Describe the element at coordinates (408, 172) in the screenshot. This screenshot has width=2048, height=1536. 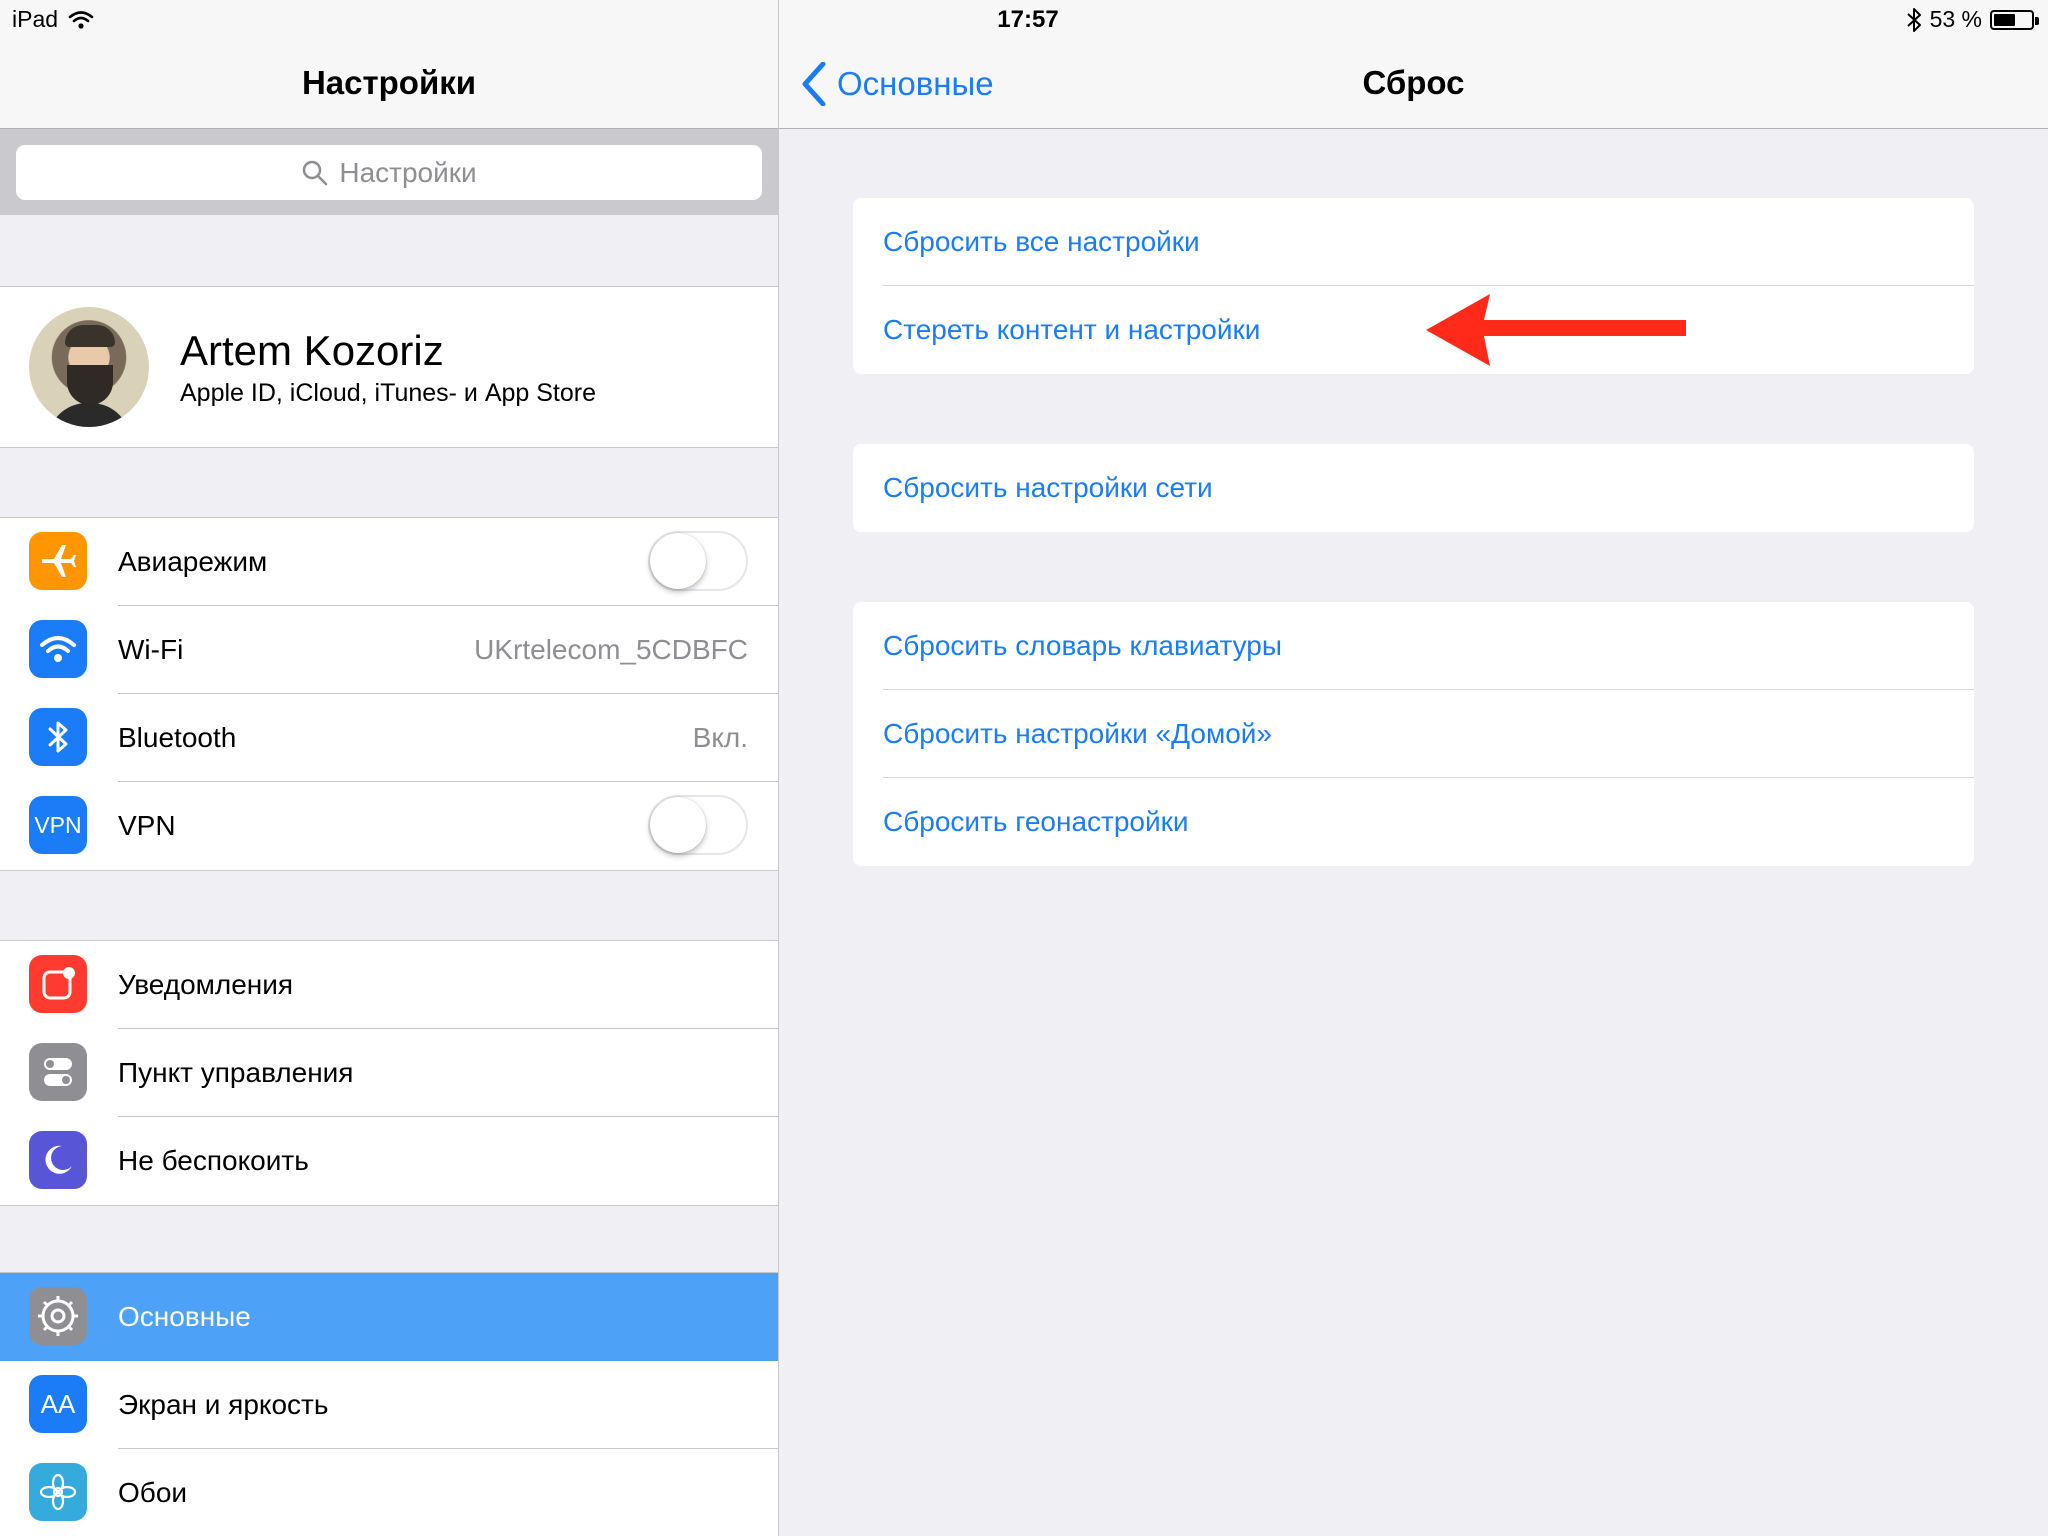
I see `search-placeholder: Настройки` at that location.